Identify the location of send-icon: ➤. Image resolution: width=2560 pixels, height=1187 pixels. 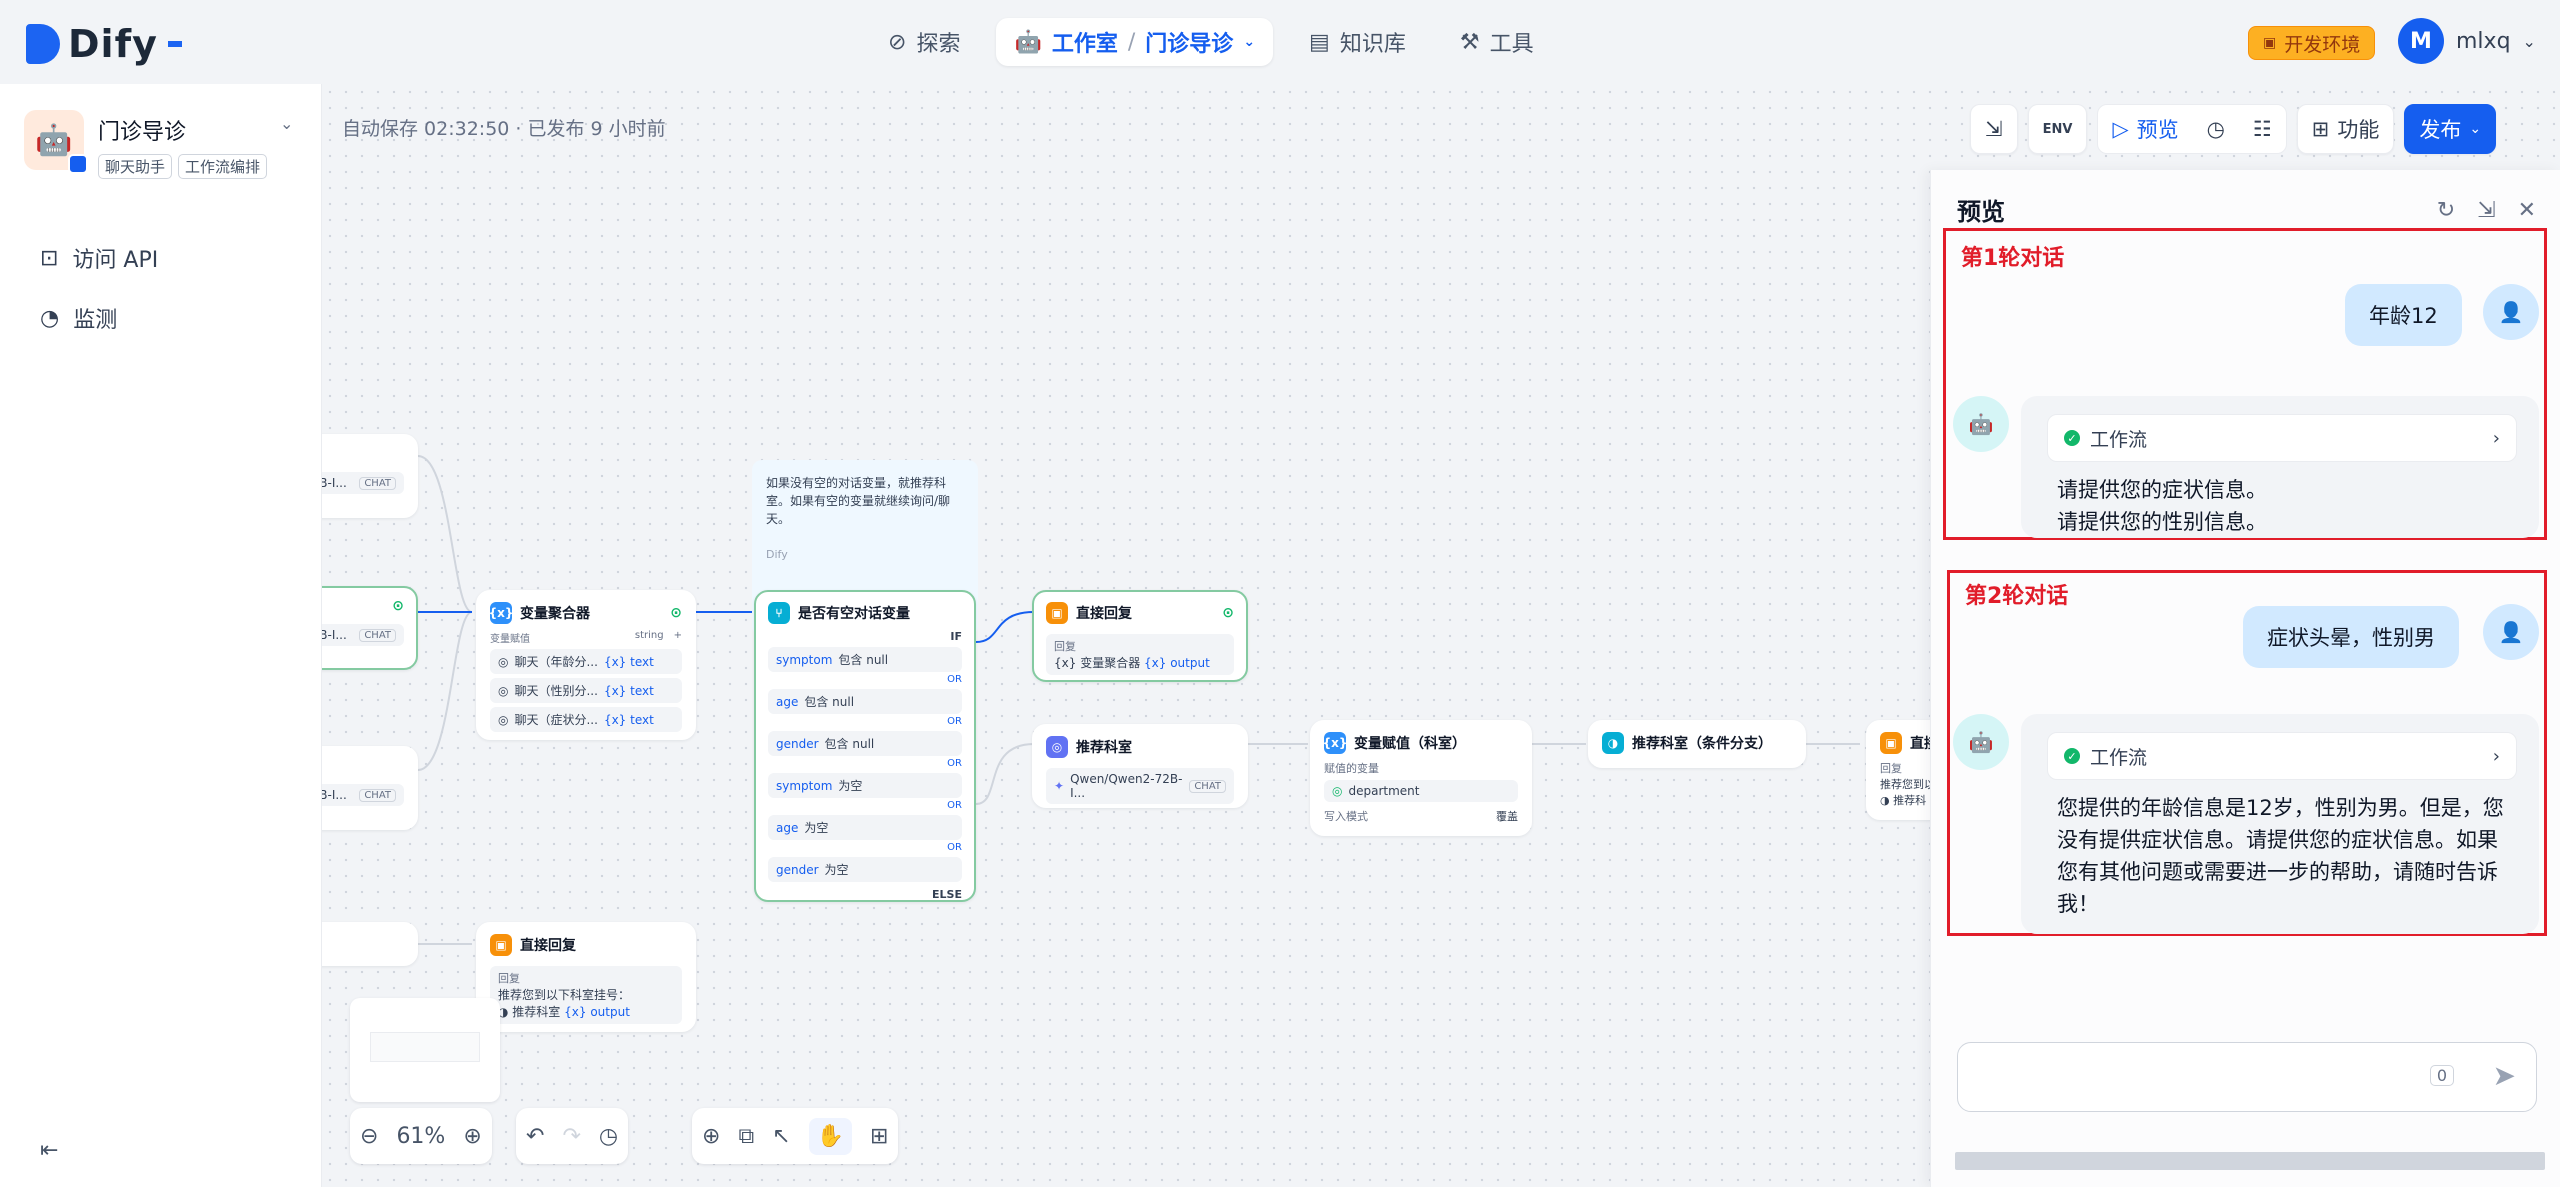
(2504, 1075).